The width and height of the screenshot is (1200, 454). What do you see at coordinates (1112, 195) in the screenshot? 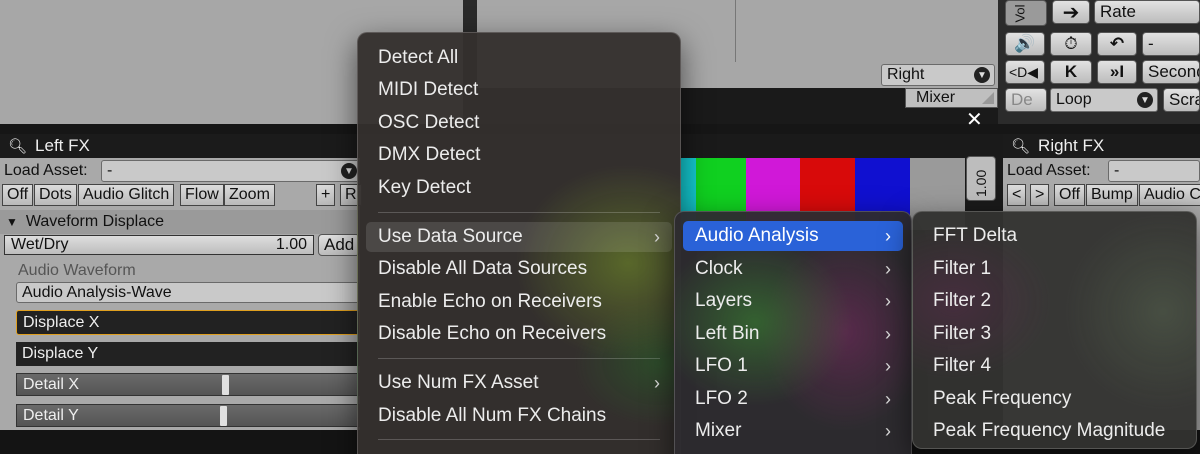
I see `right-tab-bump: Bump` at bounding box center [1112, 195].